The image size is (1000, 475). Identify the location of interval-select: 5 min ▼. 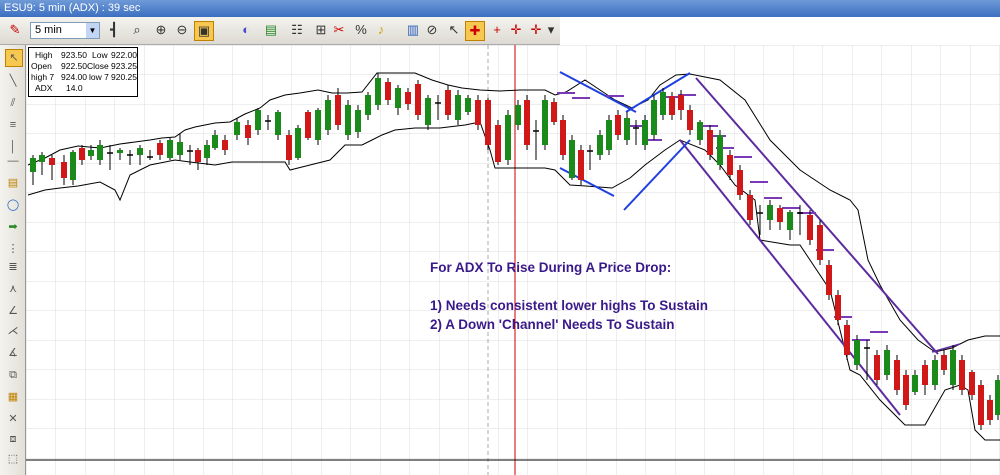
(65, 30).